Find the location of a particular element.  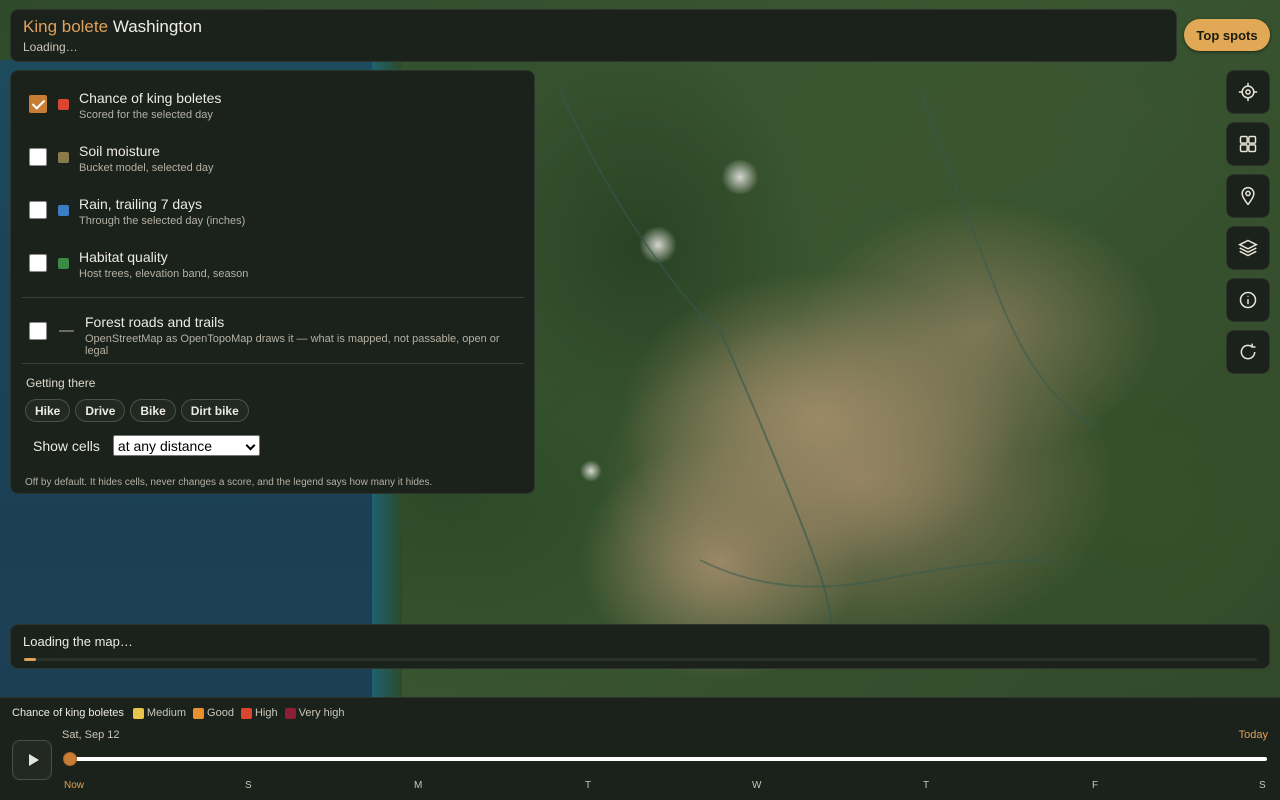

selected-date: Sat, Sep 12 is located at coordinates (91, 735).